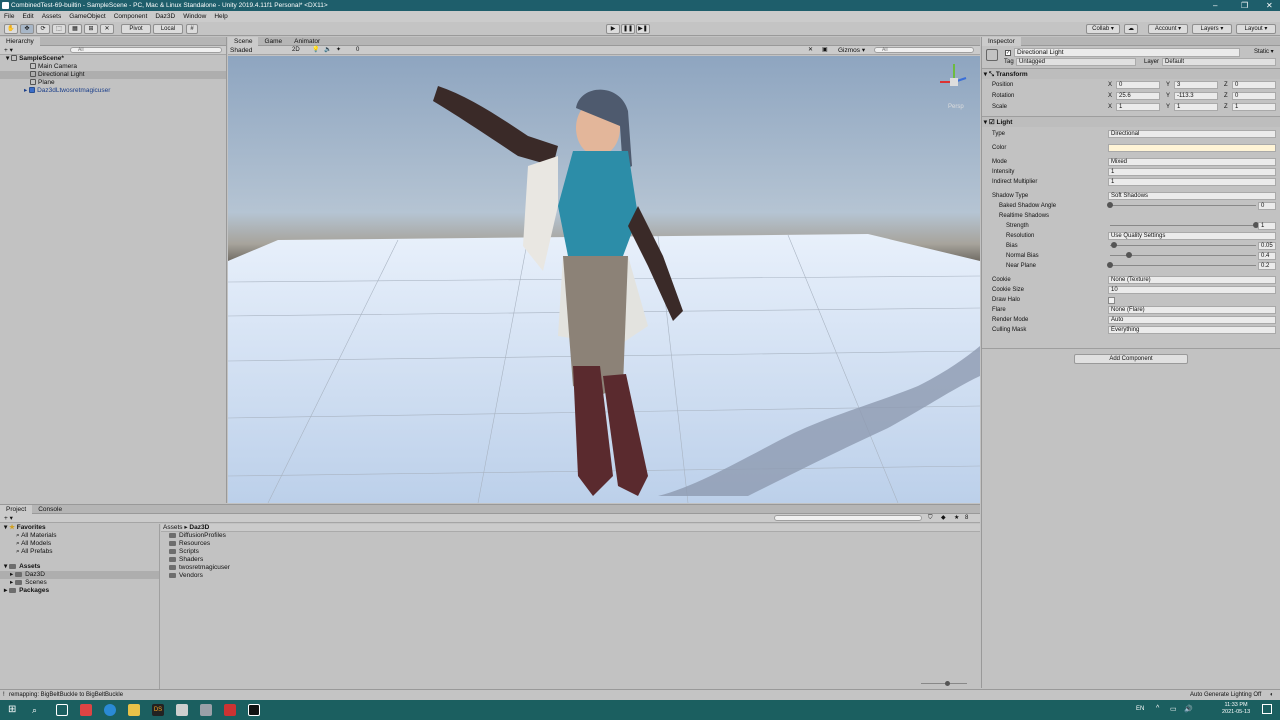 This screenshot has width=1280, height=720. I want to click on file-explorer-icon, so click(134, 710).